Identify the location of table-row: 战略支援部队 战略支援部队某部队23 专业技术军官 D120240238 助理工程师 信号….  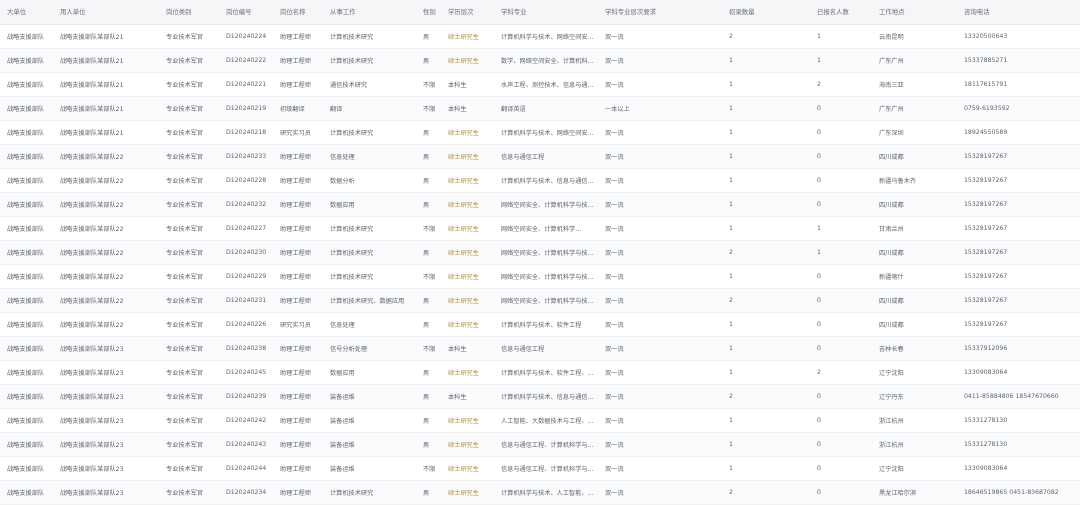
(540, 348).